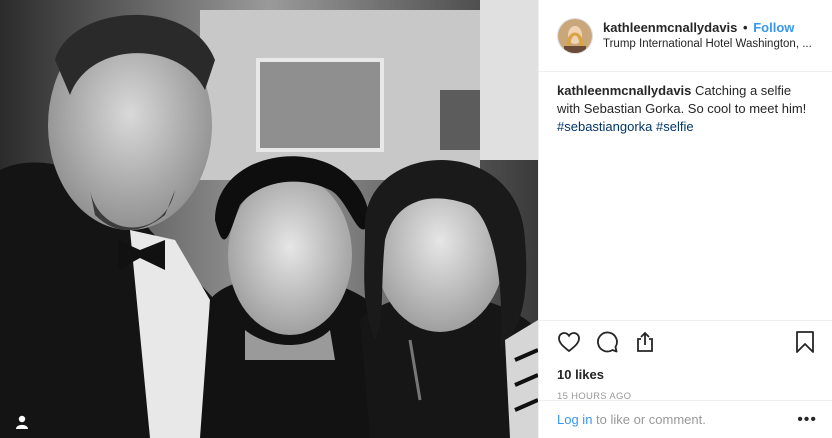 The image size is (832, 438). What do you see at coordinates (670, 27) in the screenshot?
I see `username-link: kathleenmcnallydavis` at bounding box center [670, 27].